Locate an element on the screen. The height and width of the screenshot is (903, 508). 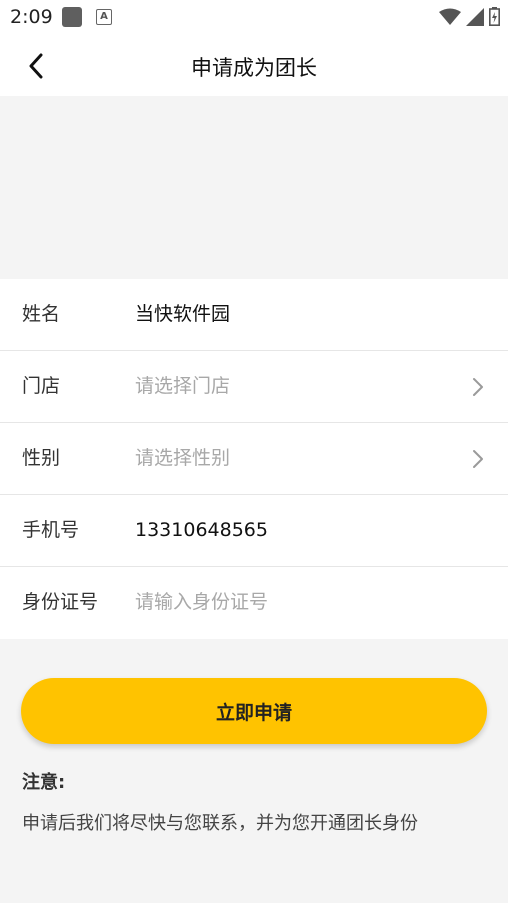
id-number-row: 身份证号 is located at coordinates (254, 603).